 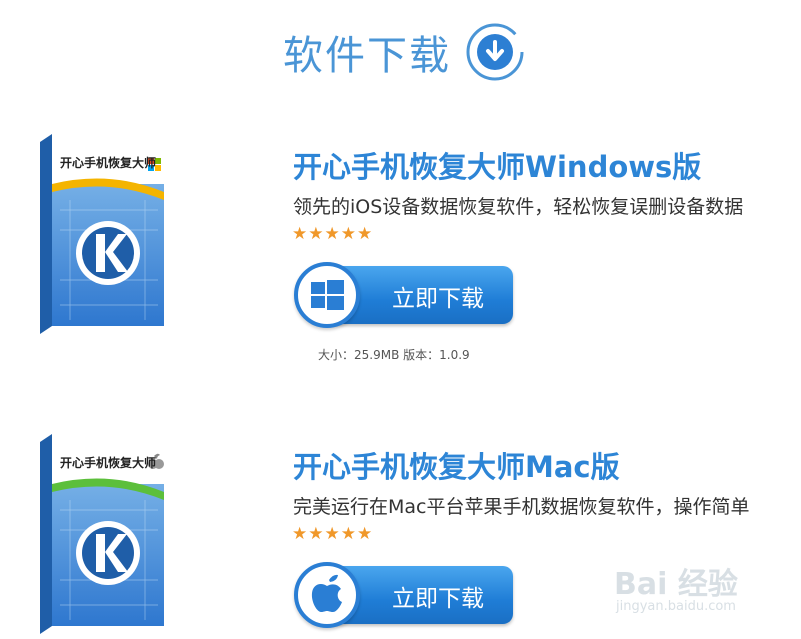 What do you see at coordinates (518, 207) in the screenshot?
I see `product-description: 领先的iOS设备数据恢复软件，轻松恢复误删设备数据` at bounding box center [518, 207].